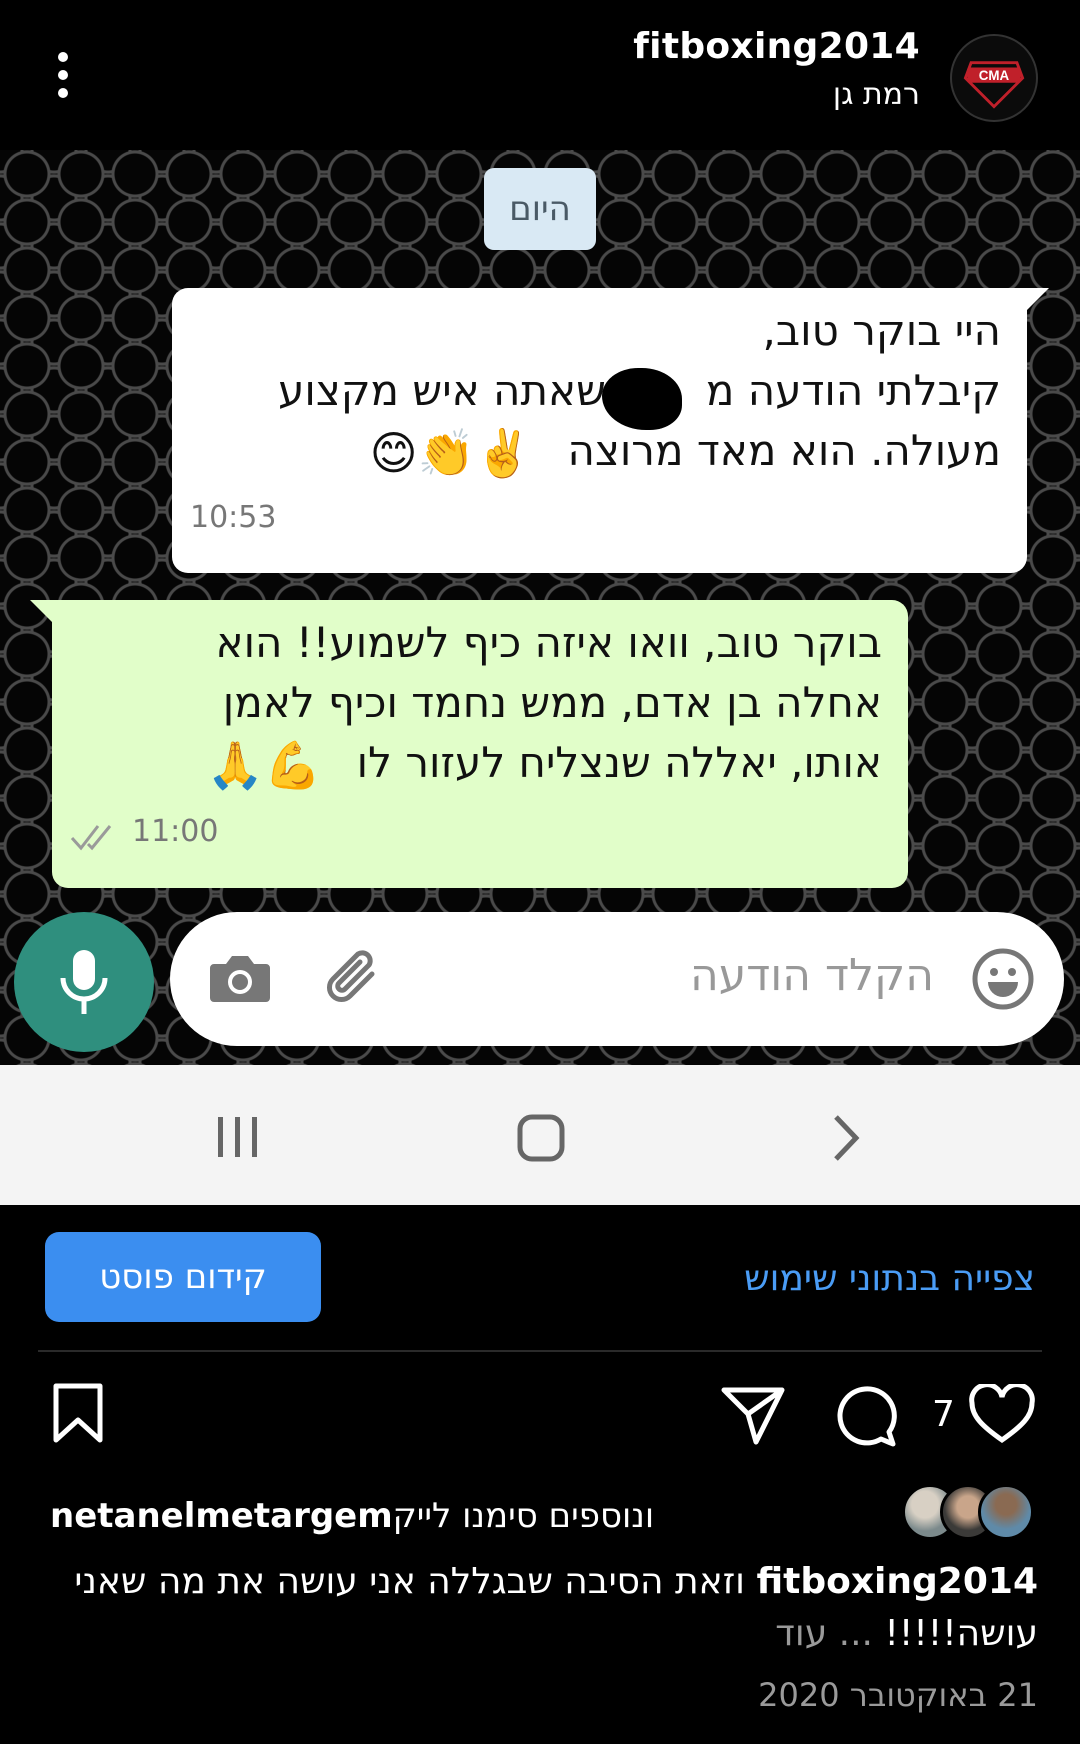 The image size is (1080, 1744). What do you see at coordinates (617, 979) in the screenshot?
I see `message-input: הקלד הודעה` at bounding box center [617, 979].